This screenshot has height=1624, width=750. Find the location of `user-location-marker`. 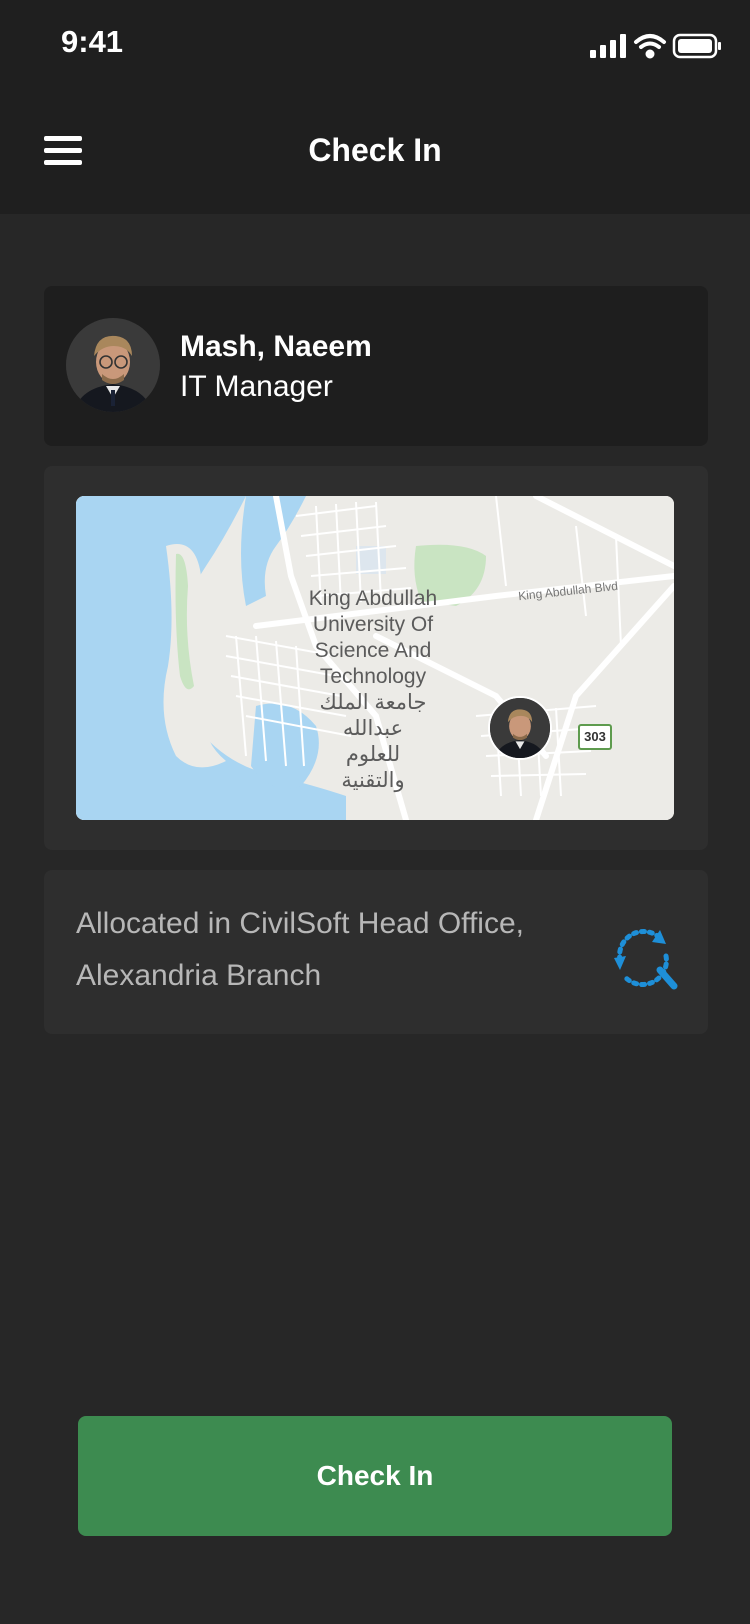

user-location-marker is located at coordinates (520, 728).